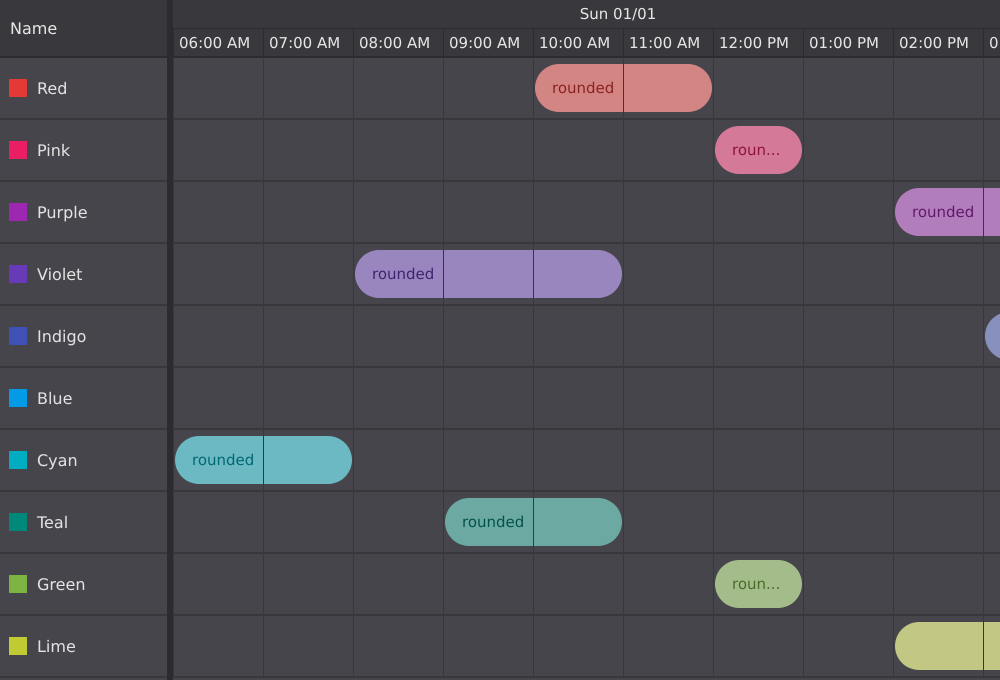 The image size is (1000, 680). What do you see at coordinates (618, 14) in the screenshot?
I see `date-header: Sun 01/01` at bounding box center [618, 14].